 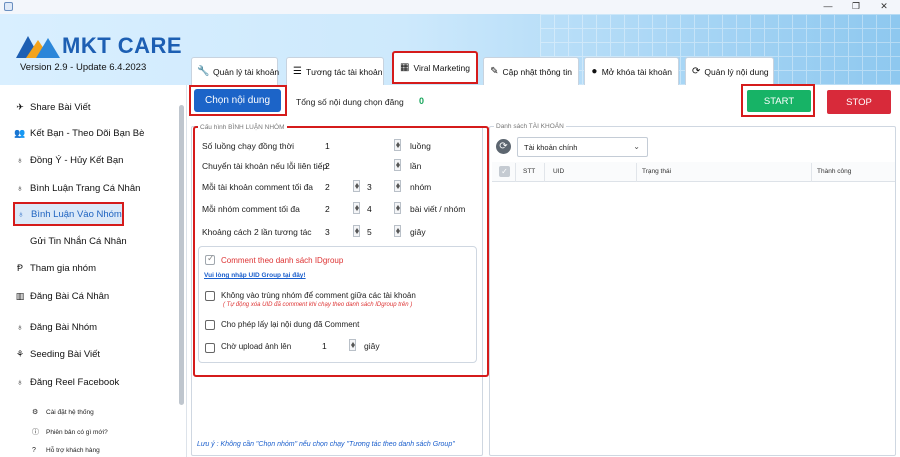 I want to click on tab-quan-ly-noi-dung: ⟳ Quản lý nội dung, so click(x=729, y=71).